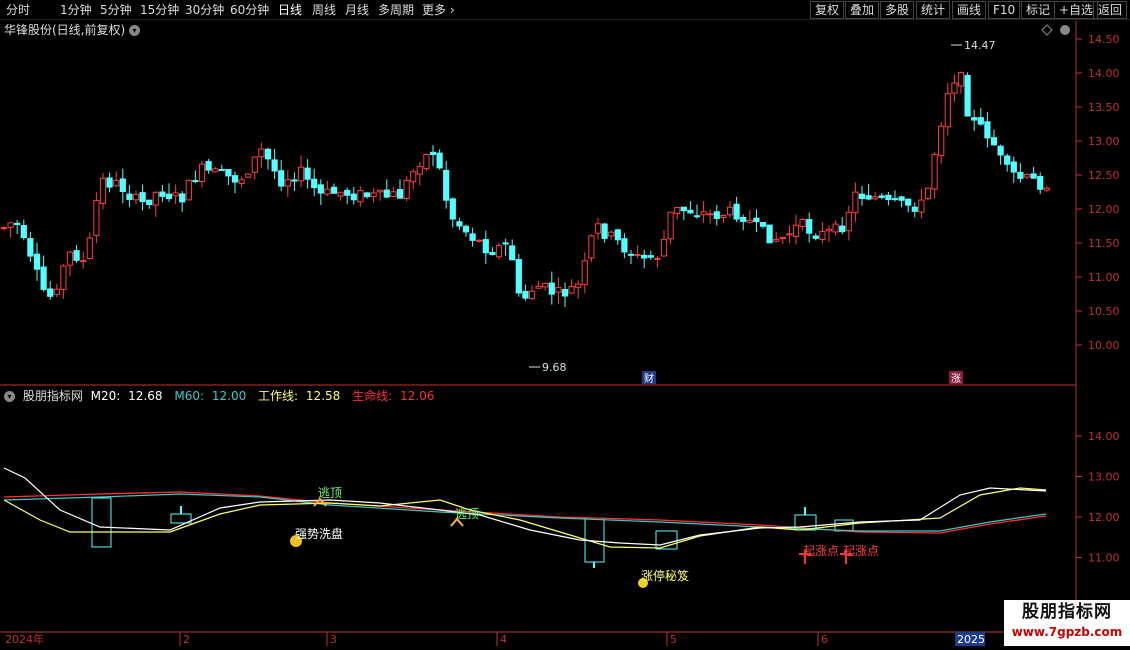 This screenshot has width=1130, height=650. I want to click on indicator-name: 股朋指标网, so click(53, 396).